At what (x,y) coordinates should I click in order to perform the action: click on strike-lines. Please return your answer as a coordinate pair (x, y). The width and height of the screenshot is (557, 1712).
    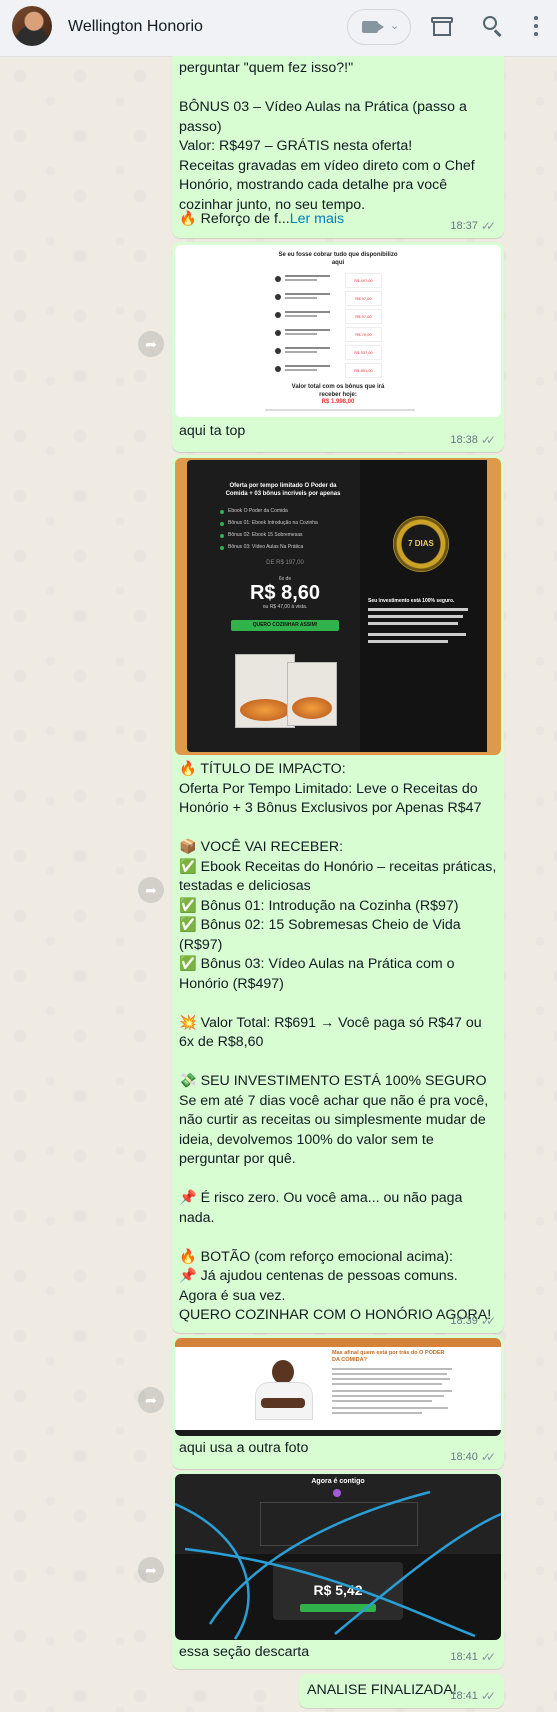
    Looking at the image, I should click on (338, 1565).